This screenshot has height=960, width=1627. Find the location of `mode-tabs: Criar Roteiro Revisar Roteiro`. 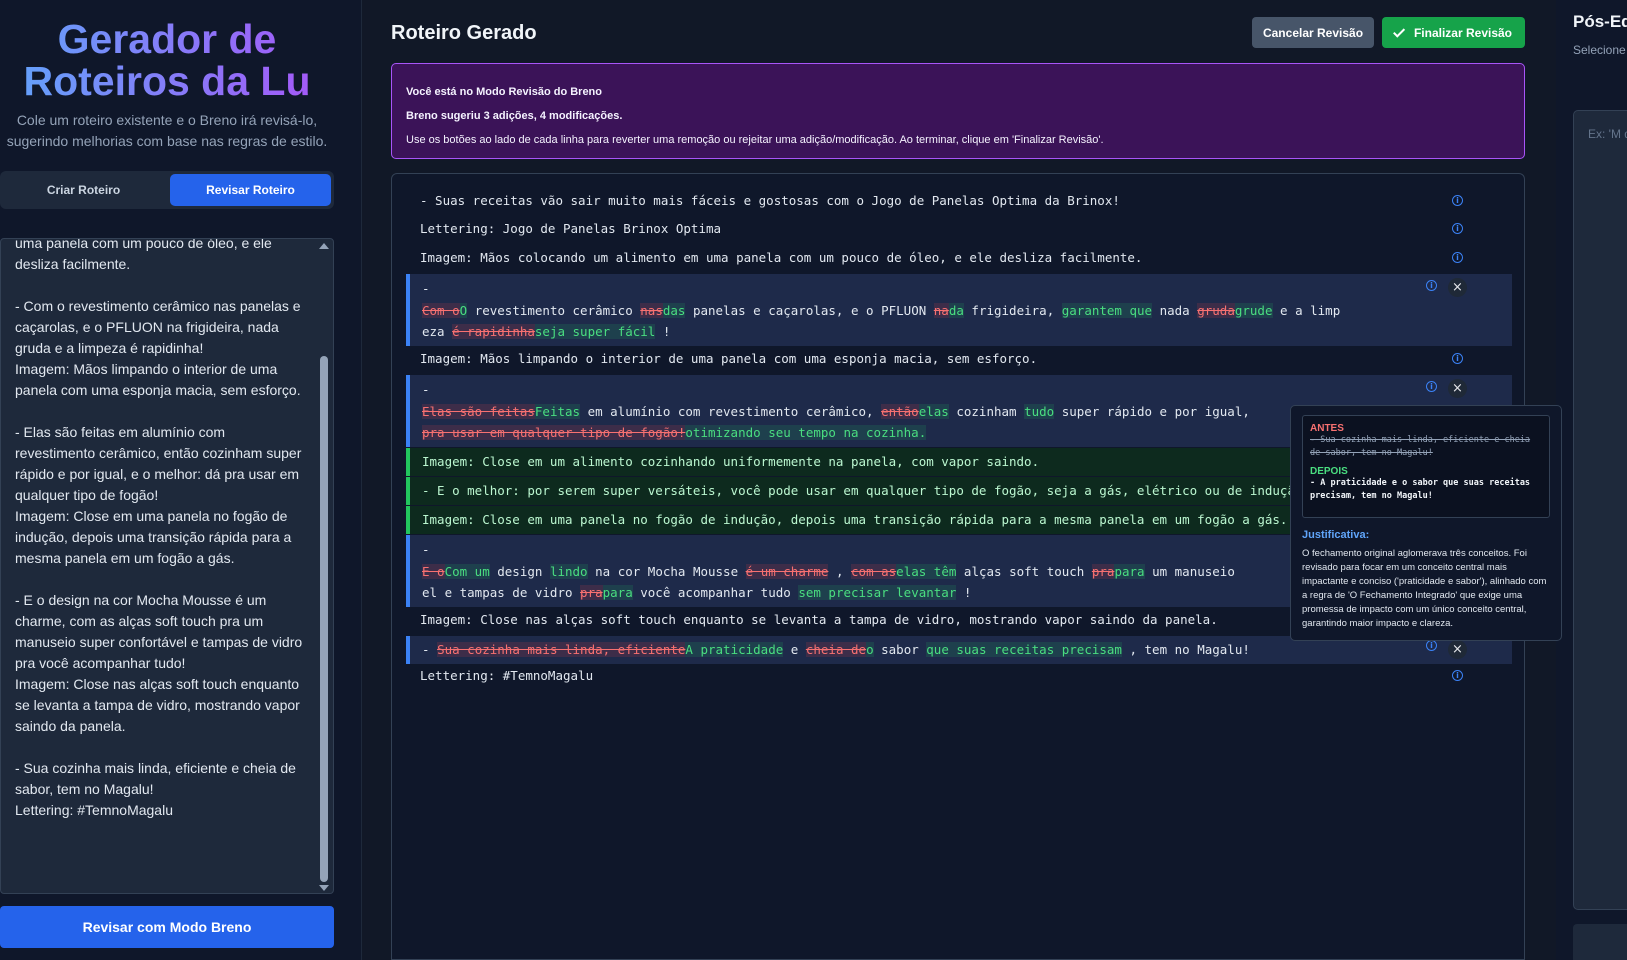

mode-tabs: Criar Roteiro Revisar Roteiro is located at coordinates (167, 190).